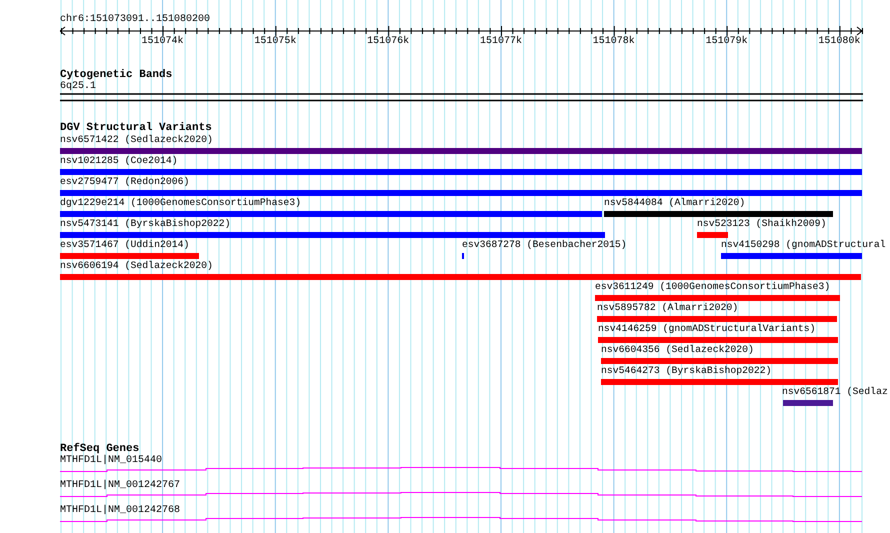 This screenshot has width=890, height=533. I want to click on track-title: DGV Structural Variants, so click(136, 128).